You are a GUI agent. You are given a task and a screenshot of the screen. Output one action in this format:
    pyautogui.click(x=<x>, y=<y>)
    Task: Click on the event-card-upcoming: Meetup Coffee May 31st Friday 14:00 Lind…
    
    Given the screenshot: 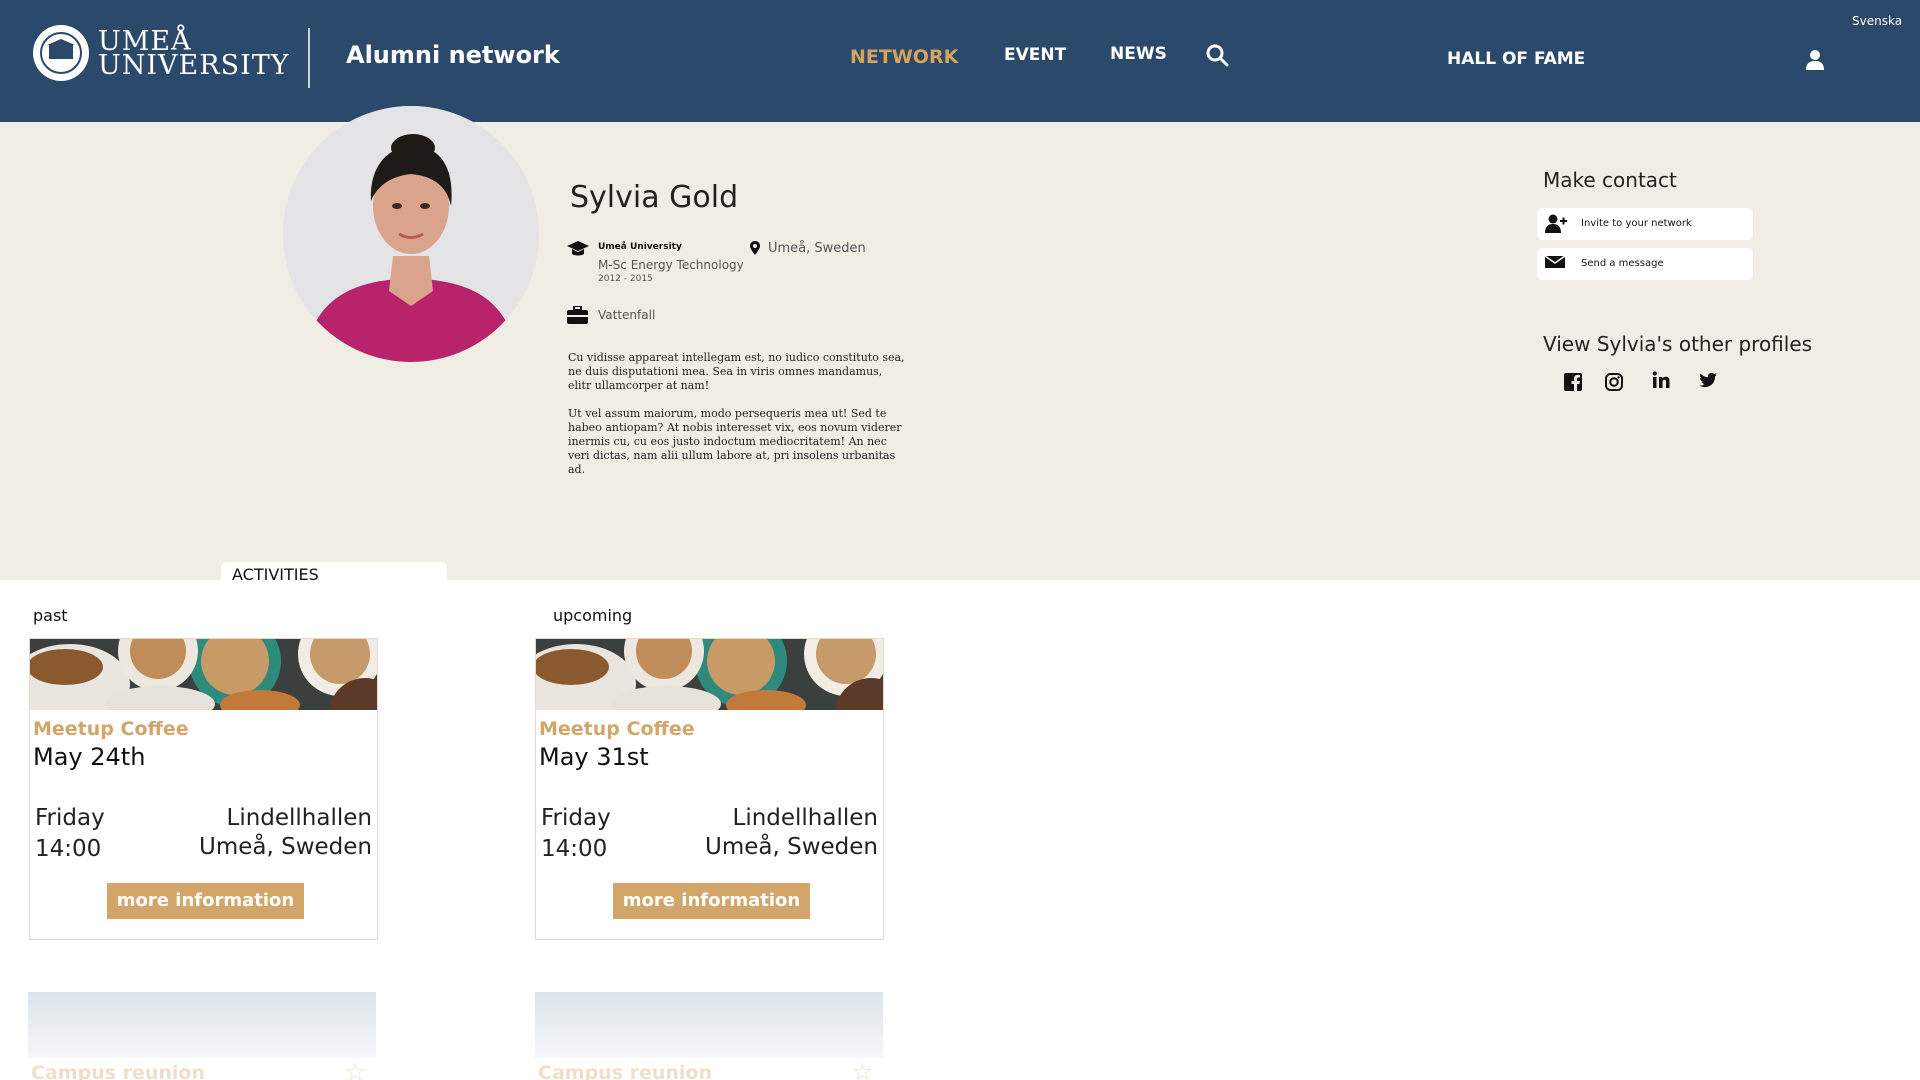 What is the action you would take?
    pyautogui.click(x=709, y=789)
    